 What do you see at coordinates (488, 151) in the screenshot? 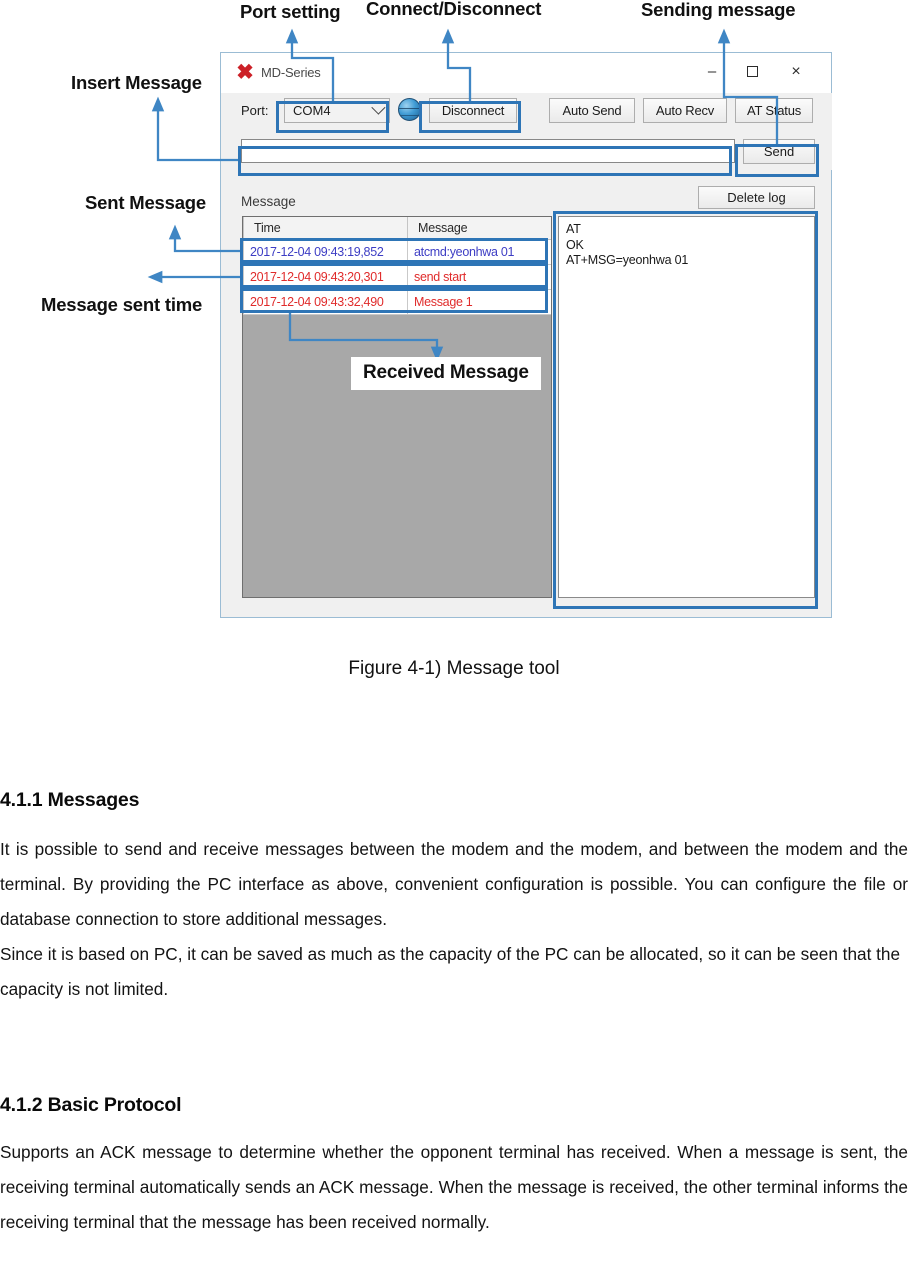
I see `message-input` at bounding box center [488, 151].